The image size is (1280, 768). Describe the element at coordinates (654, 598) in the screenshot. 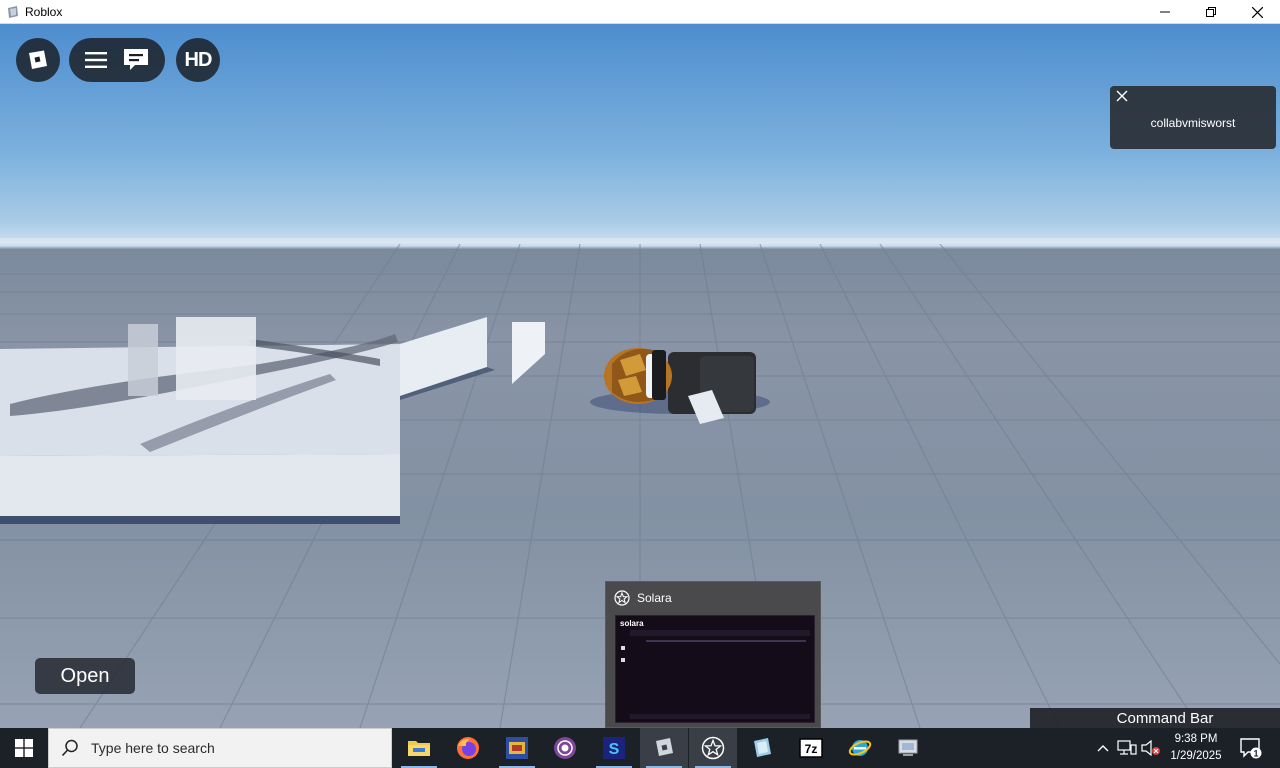

I see `preview-title: Solara` at that location.